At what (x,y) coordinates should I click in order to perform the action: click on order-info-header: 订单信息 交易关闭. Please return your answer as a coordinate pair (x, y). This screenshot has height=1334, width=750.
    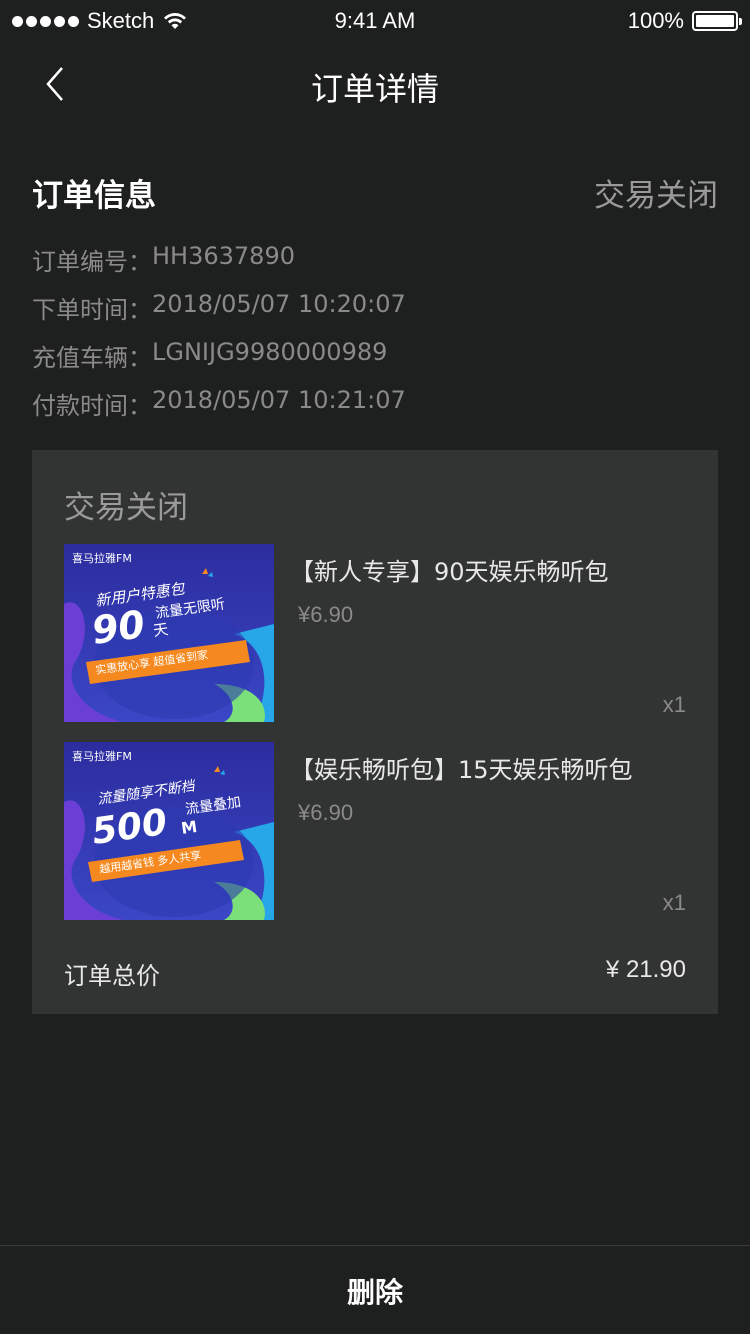
    Looking at the image, I should click on (375, 192).